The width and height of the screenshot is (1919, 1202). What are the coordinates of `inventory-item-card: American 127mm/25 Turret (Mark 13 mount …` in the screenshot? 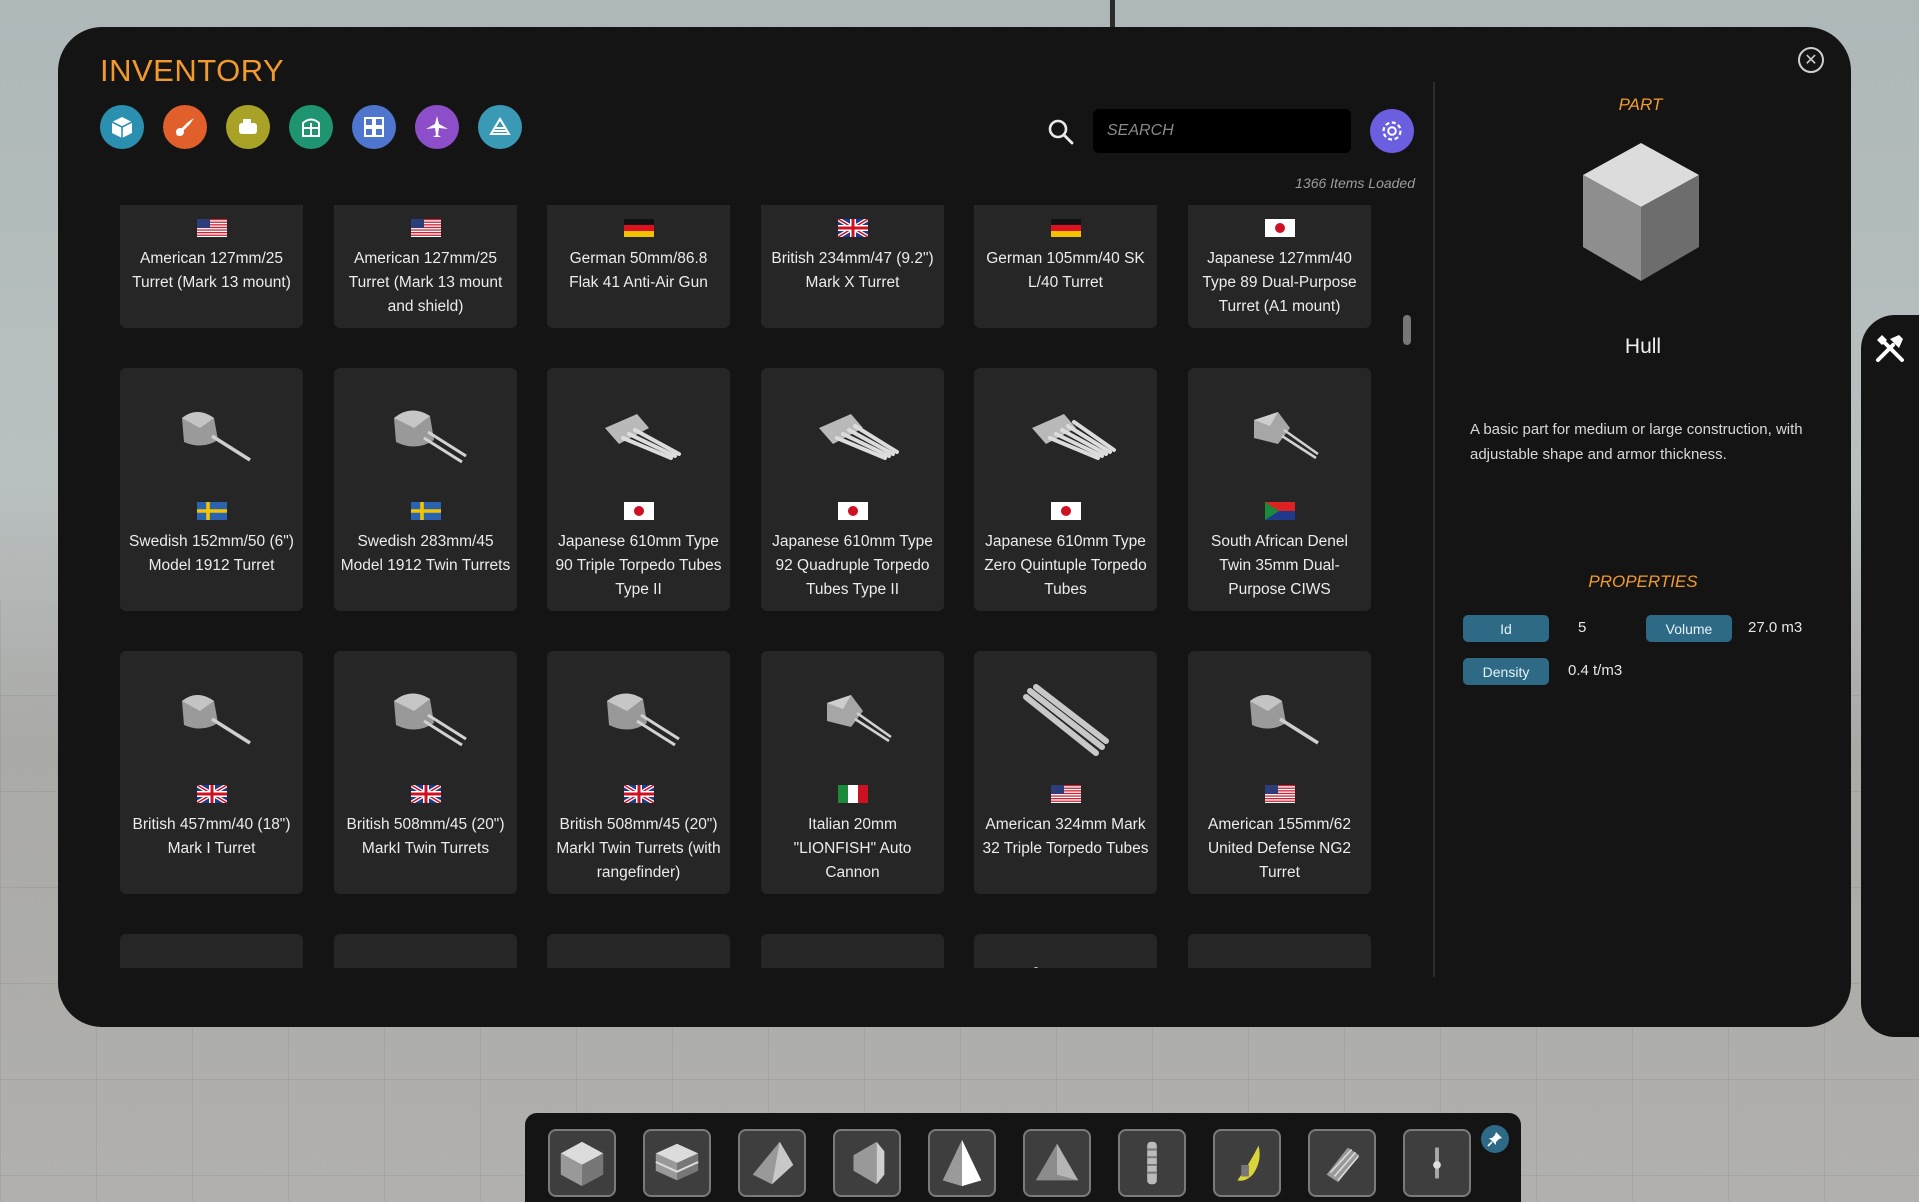 It's located at (425, 266).